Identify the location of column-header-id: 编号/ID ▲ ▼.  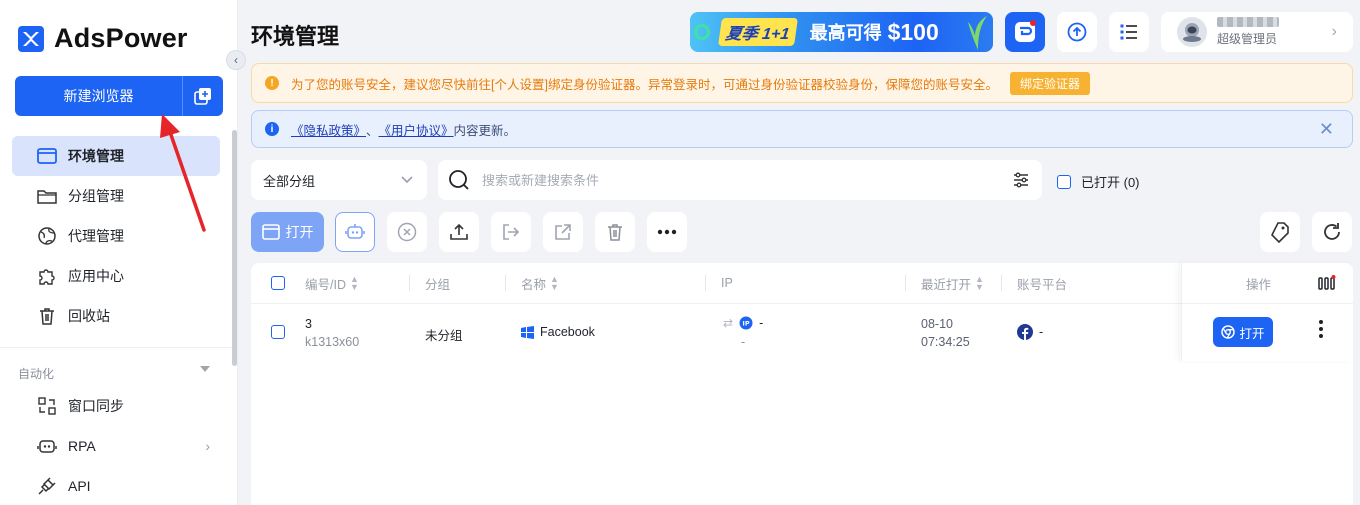
(332, 283).